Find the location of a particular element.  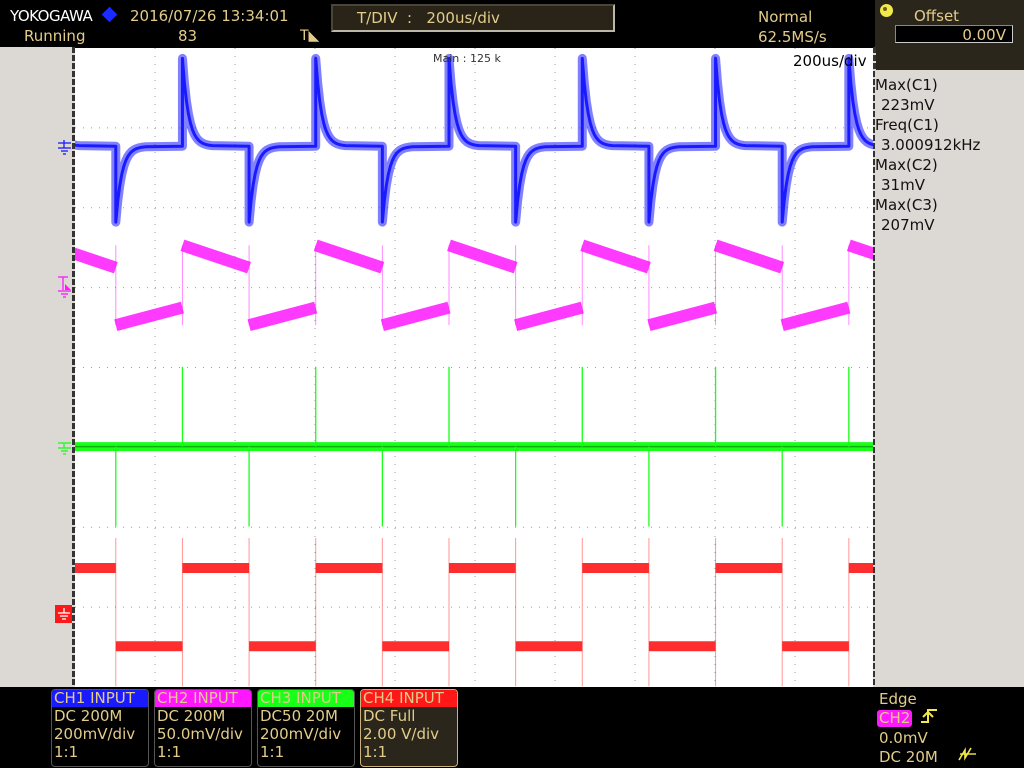

meas-name: Max(C1) is located at coordinates (906, 85).